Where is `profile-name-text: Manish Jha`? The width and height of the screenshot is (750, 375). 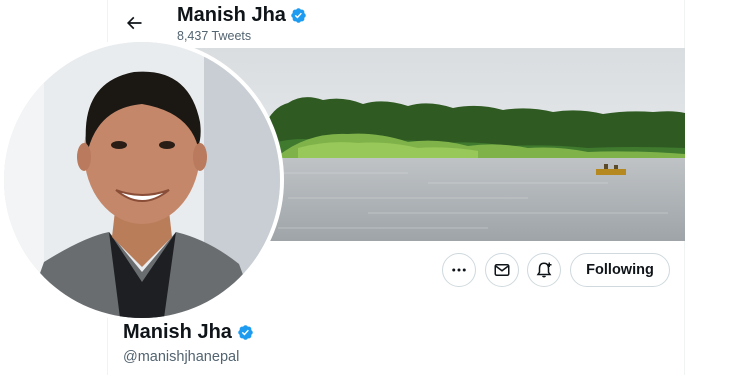 profile-name-text: Manish Jha is located at coordinates (177, 332).